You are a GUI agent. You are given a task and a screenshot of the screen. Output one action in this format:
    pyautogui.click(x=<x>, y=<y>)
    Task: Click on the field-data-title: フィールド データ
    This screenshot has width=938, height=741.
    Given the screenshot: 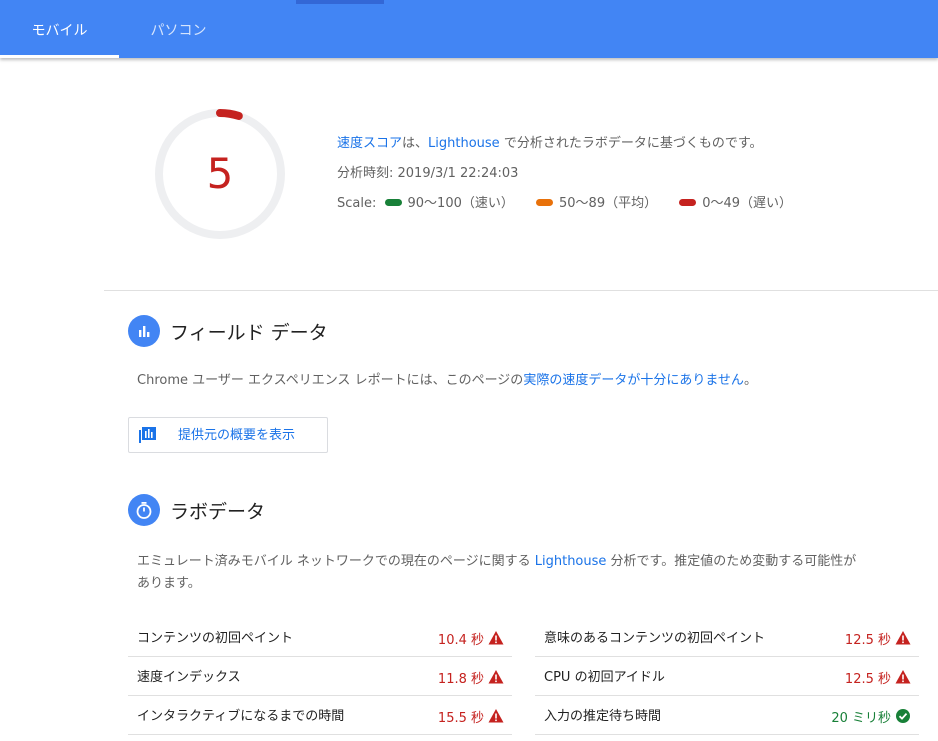 What is the action you would take?
    pyautogui.click(x=249, y=333)
    